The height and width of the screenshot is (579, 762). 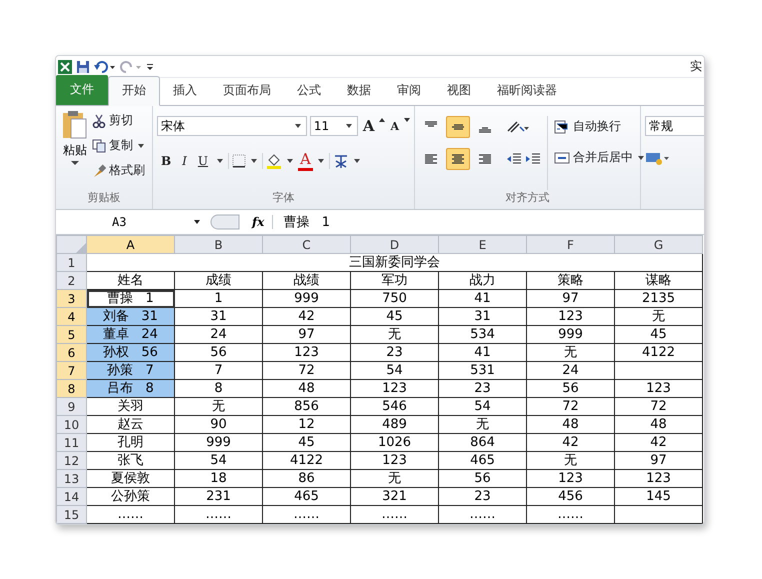 I want to click on table-cell: 张飞, so click(x=131, y=460).